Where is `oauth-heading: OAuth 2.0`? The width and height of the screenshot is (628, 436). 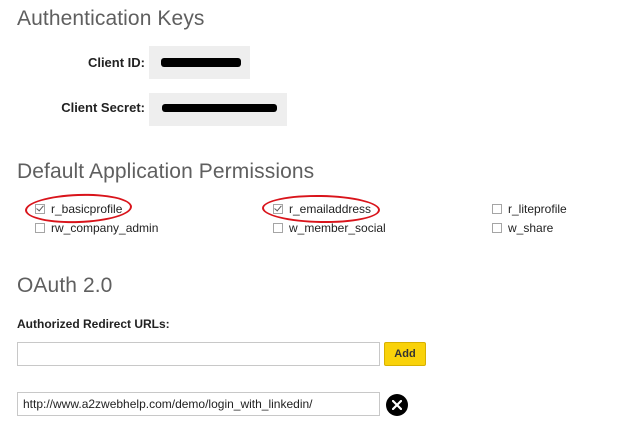
oauth-heading: OAuth 2.0 is located at coordinates (65, 285).